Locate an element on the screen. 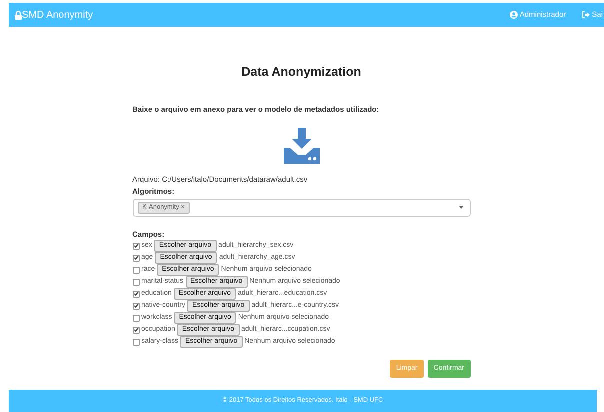  logout-icon is located at coordinates (586, 15).